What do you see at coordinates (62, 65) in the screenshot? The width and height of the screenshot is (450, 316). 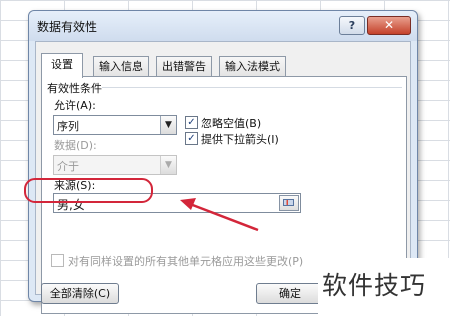 I see `tab-settings: 设置` at bounding box center [62, 65].